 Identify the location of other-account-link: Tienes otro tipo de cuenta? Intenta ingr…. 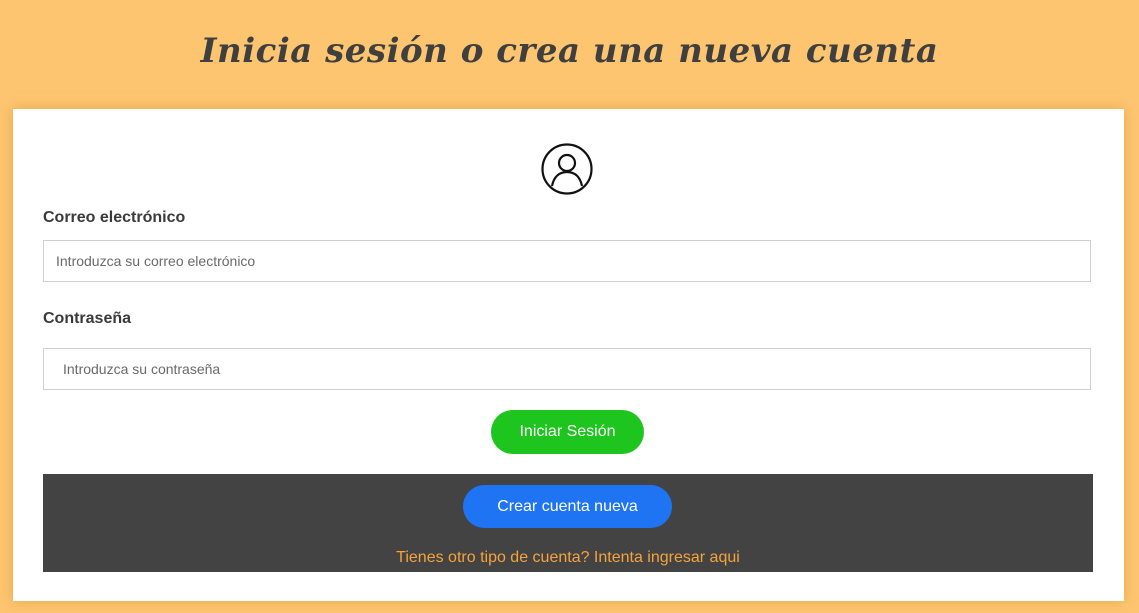
(568, 558).